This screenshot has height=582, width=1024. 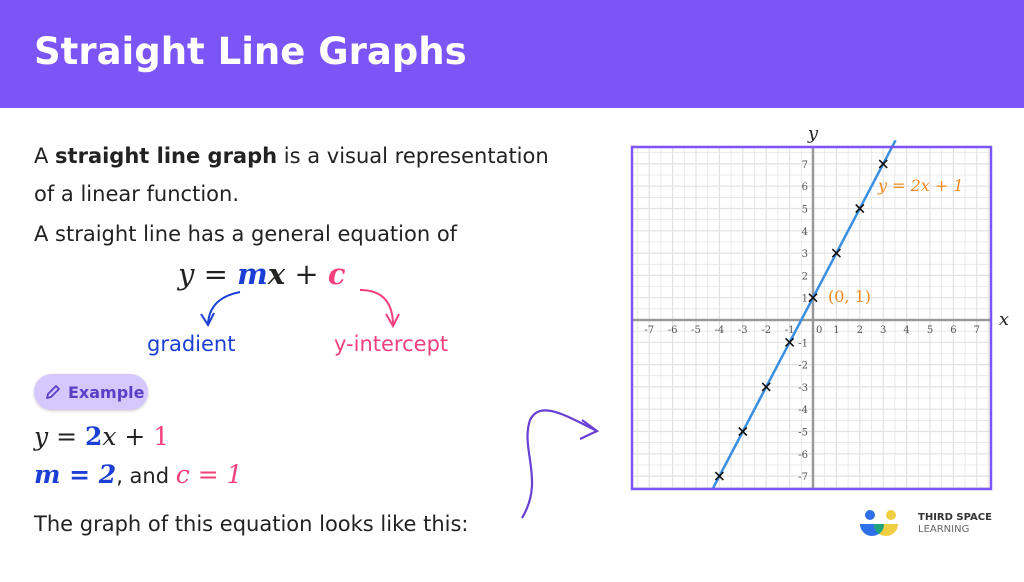 I want to click on y-axis-label: y, so click(x=813, y=133).